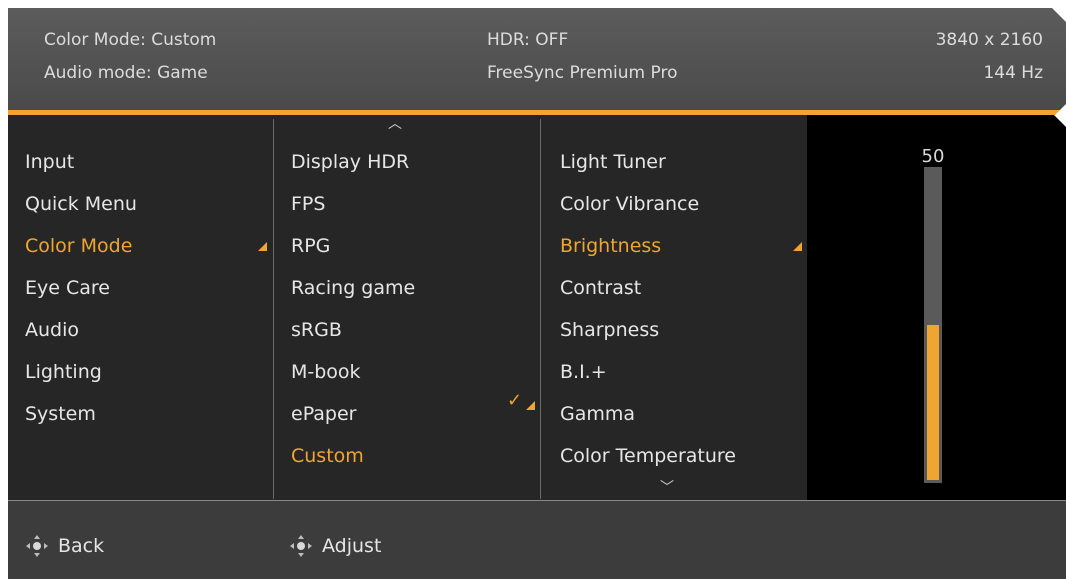  I want to click on menu-item-lighting: Lighting, so click(63, 372).